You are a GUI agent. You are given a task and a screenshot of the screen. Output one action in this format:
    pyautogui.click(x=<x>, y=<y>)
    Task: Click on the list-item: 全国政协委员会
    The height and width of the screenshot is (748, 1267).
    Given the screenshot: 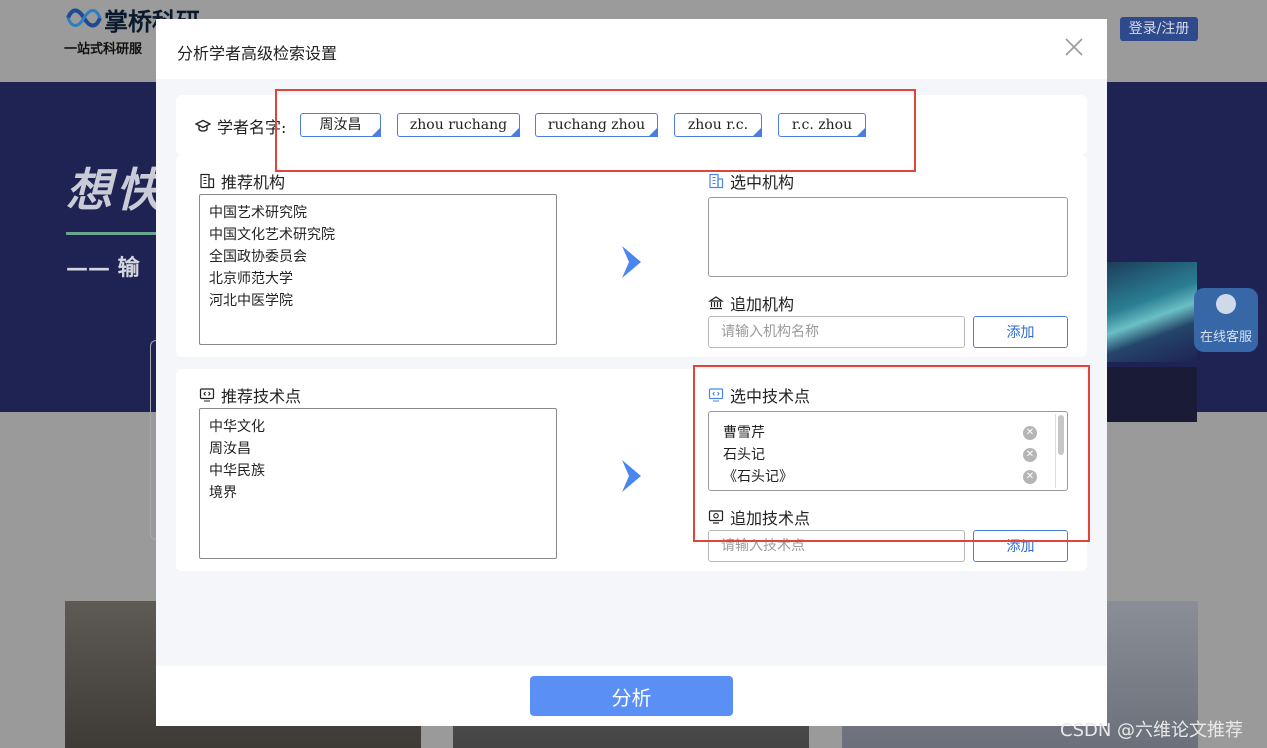 What is the action you would take?
    pyautogui.click(x=378, y=257)
    